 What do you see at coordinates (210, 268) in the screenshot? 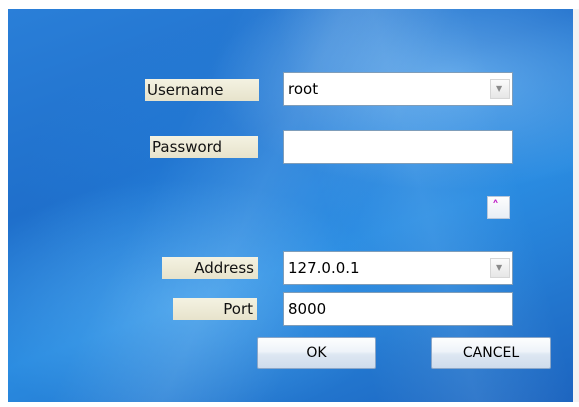
I see `address-label: Address` at bounding box center [210, 268].